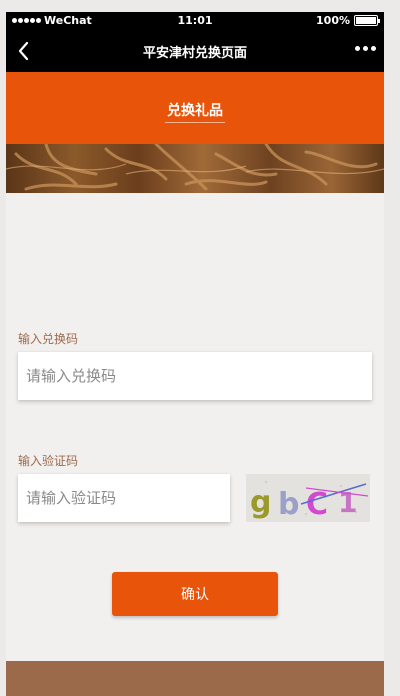 The width and height of the screenshot is (400, 696). I want to click on captcha-char-b: b, so click(288, 504).